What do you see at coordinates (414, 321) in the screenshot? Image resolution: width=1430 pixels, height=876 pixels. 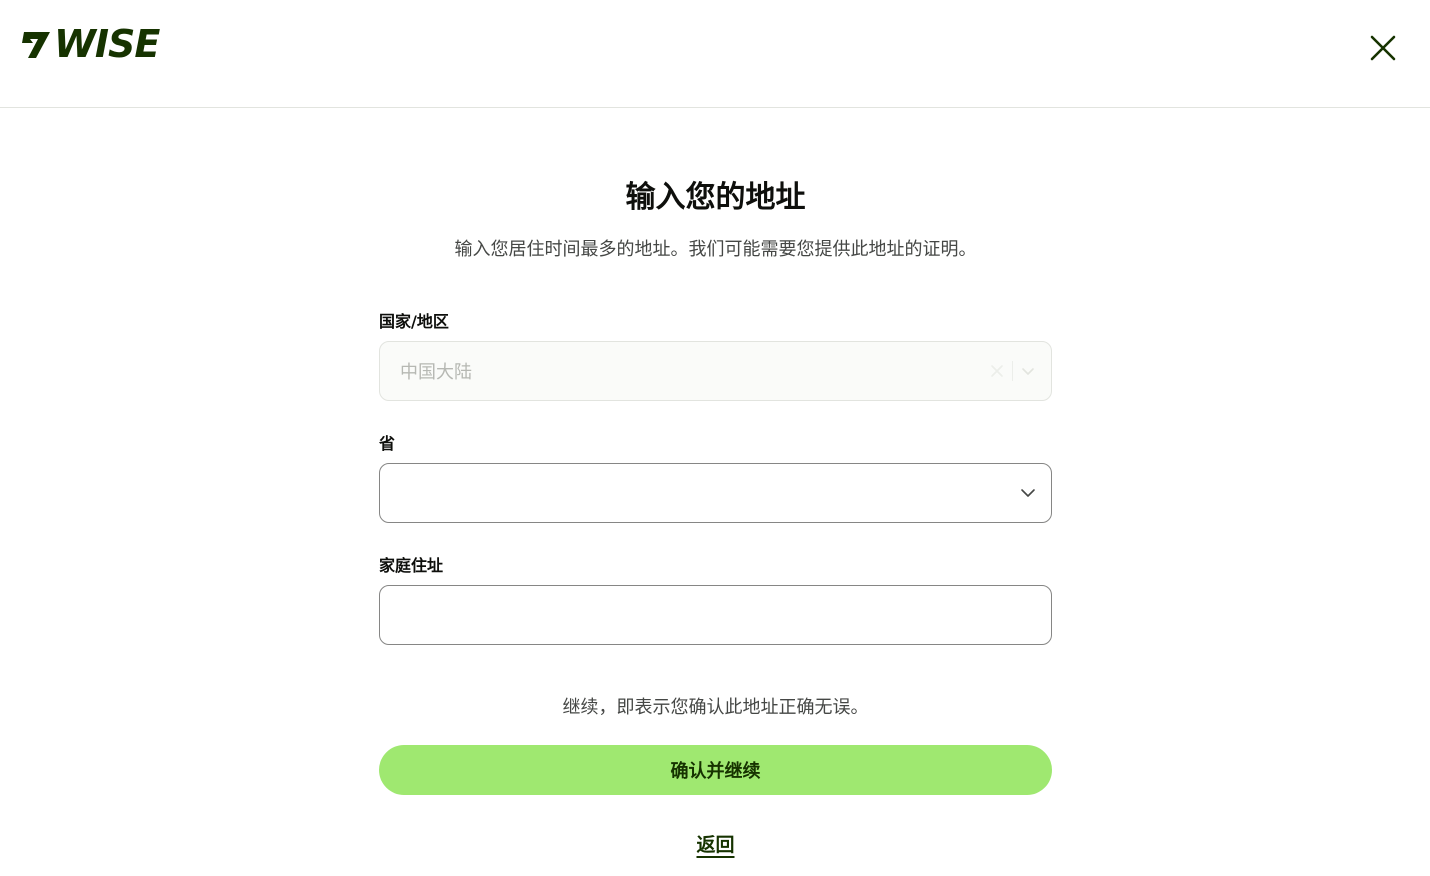 I see `country-label: 国家/地区` at bounding box center [414, 321].